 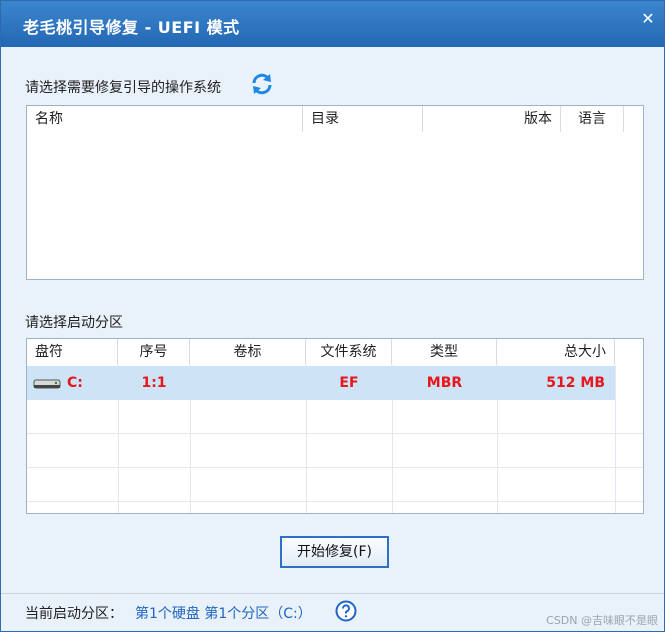 What do you see at coordinates (648, 19) in the screenshot?
I see `close-icon: ✕` at bounding box center [648, 19].